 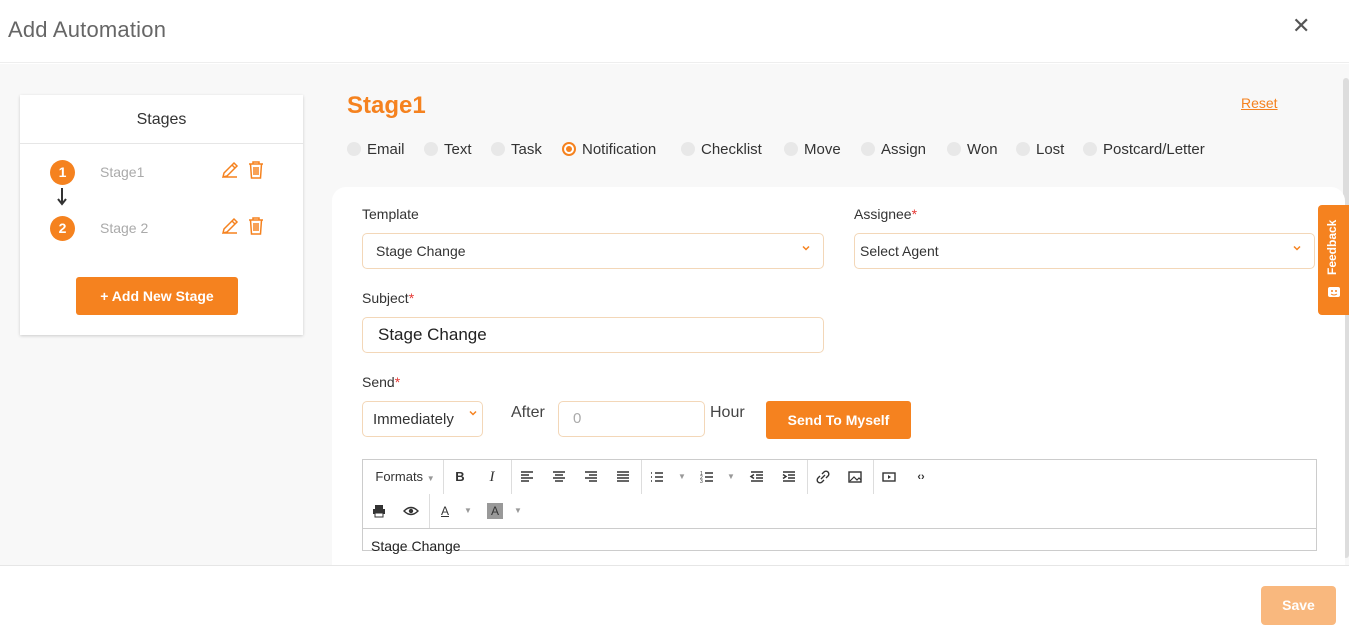 What do you see at coordinates (445, 511) in the screenshot?
I see `text-color-icon: A` at bounding box center [445, 511].